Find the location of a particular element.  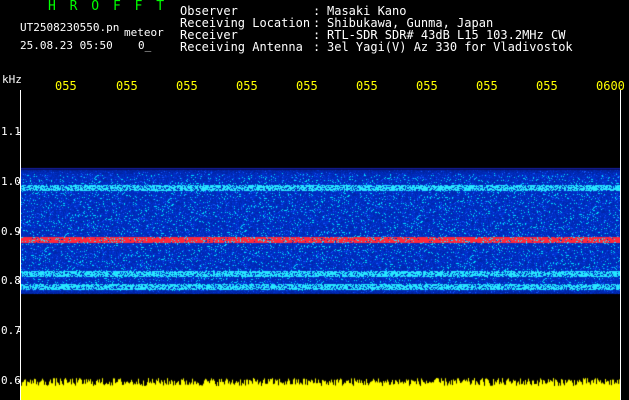

y-axis-unit: kHz is located at coordinates (12, 79).